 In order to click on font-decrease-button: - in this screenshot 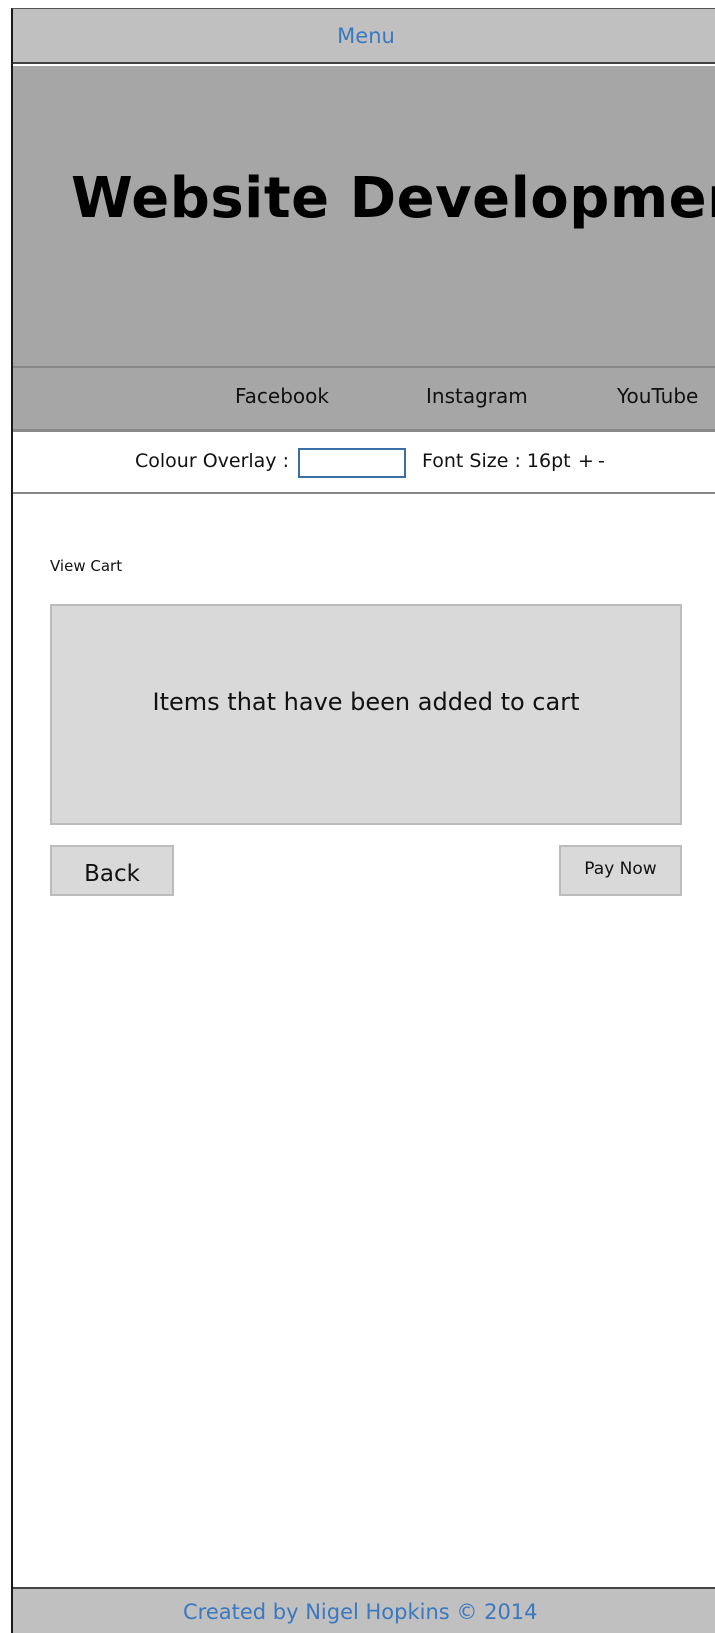, I will do `click(601, 461)`.